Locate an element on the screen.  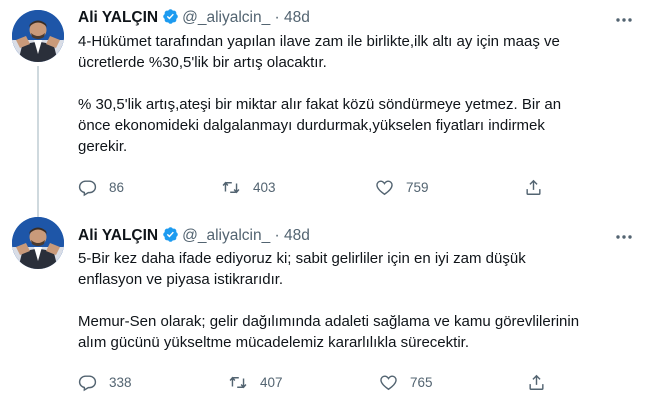
retweet-count: 403 is located at coordinates (264, 187).